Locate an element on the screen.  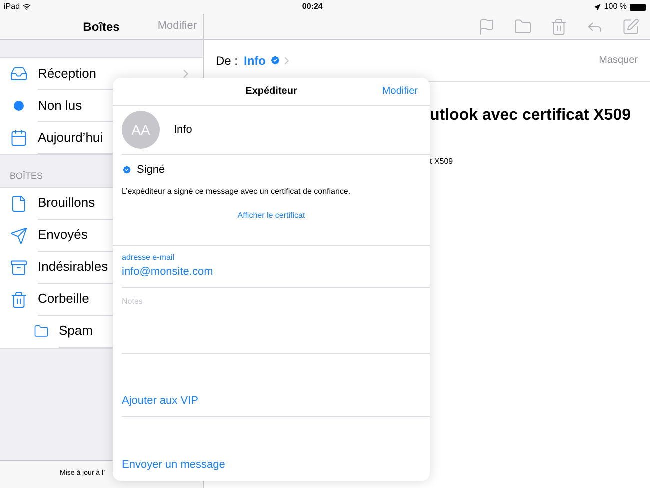
wifi-icon is located at coordinates (27, 7).